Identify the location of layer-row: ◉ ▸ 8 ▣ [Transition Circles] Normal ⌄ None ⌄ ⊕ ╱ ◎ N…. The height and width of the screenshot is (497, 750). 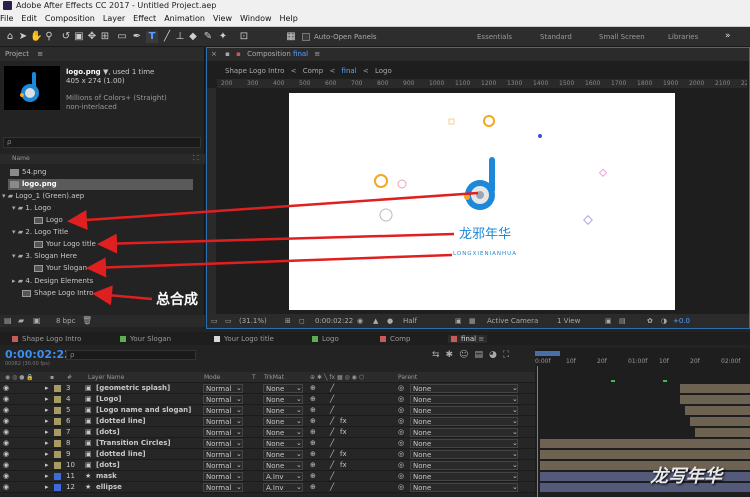
(267, 443).